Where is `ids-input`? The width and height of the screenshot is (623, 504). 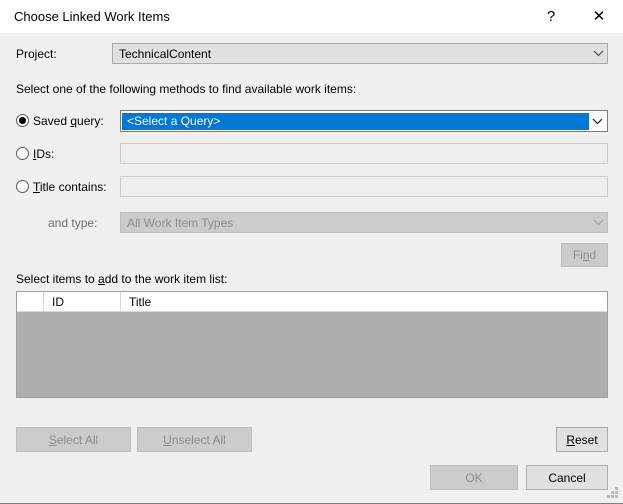
ids-input is located at coordinates (364, 153).